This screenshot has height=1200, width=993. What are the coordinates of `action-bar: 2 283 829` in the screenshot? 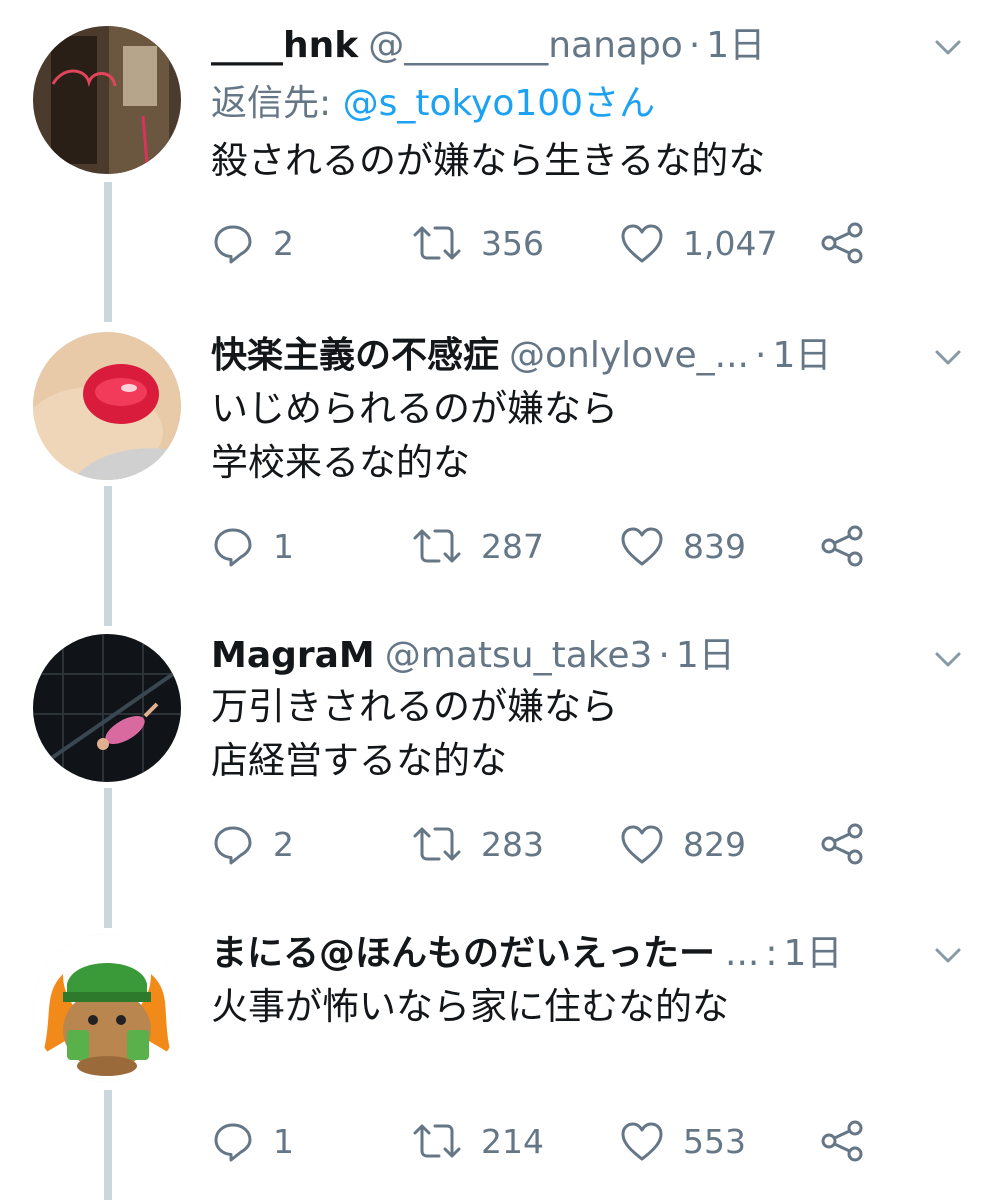 It's located at (541, 844).